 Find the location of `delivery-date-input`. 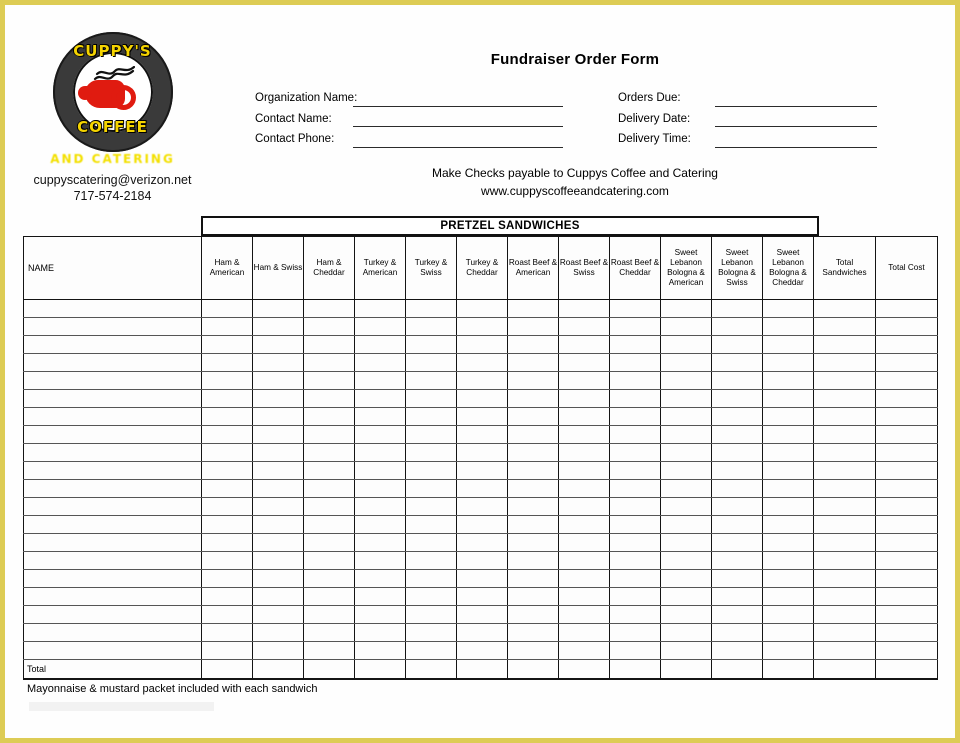

delivery-date-input is located at coordinates (796, 126).